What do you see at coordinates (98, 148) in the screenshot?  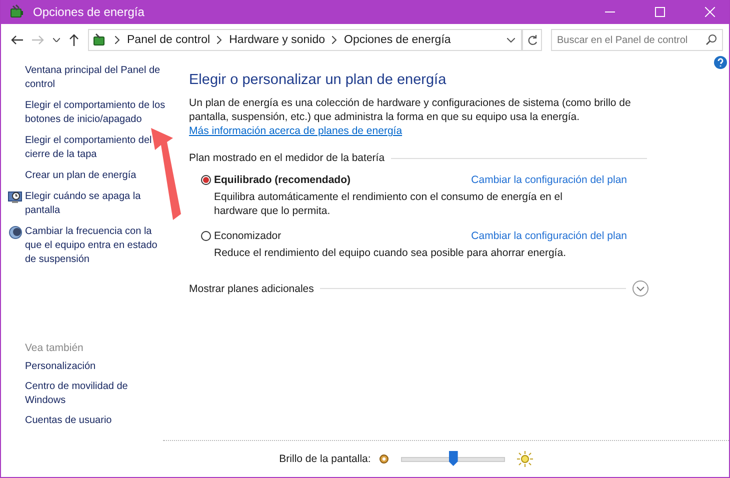 I see `sidebar-link: Elegir el comportamiento del cierre de la tapa` at bounding box center [98, 148].